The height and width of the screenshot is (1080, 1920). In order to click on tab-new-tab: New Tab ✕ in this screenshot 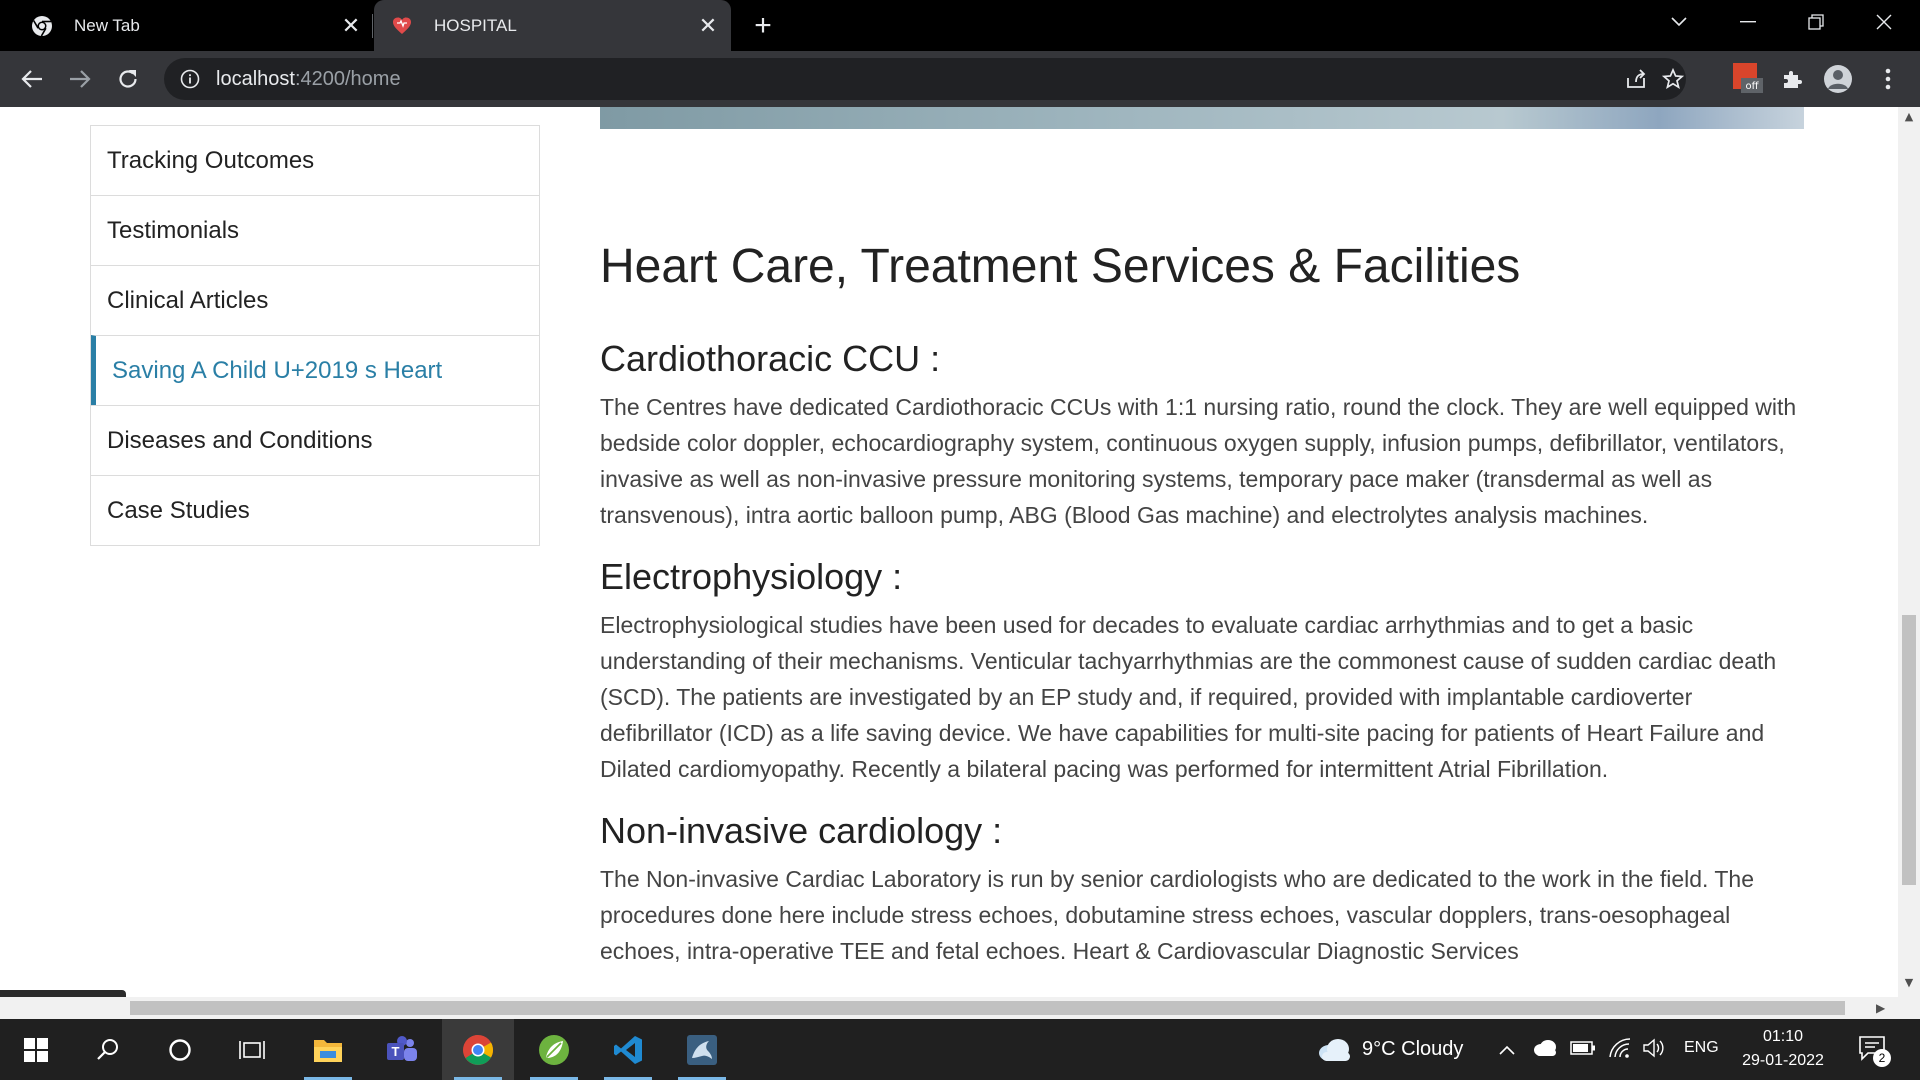, I will do `click(187, 25)`.